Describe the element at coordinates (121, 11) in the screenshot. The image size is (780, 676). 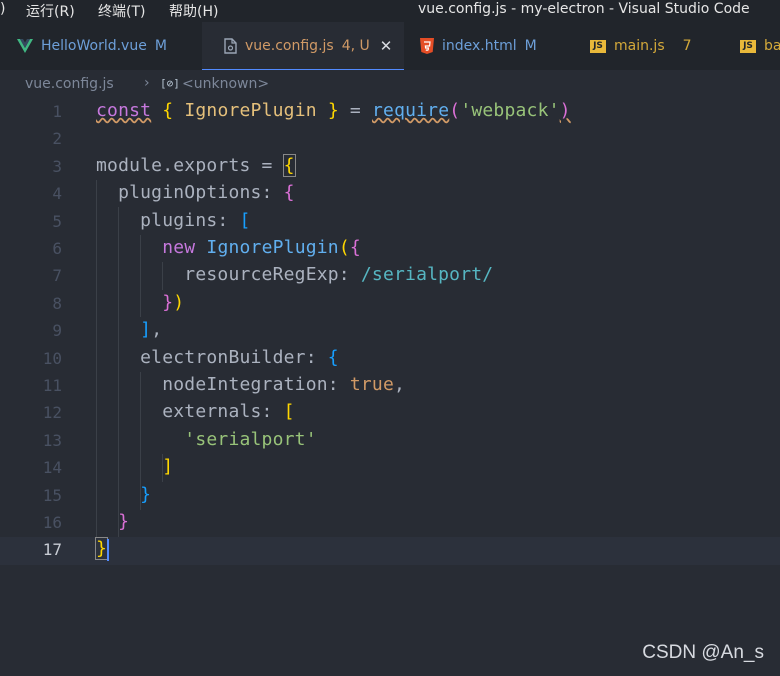
I see `menu-item-terminal: 终端(T)` at that location.